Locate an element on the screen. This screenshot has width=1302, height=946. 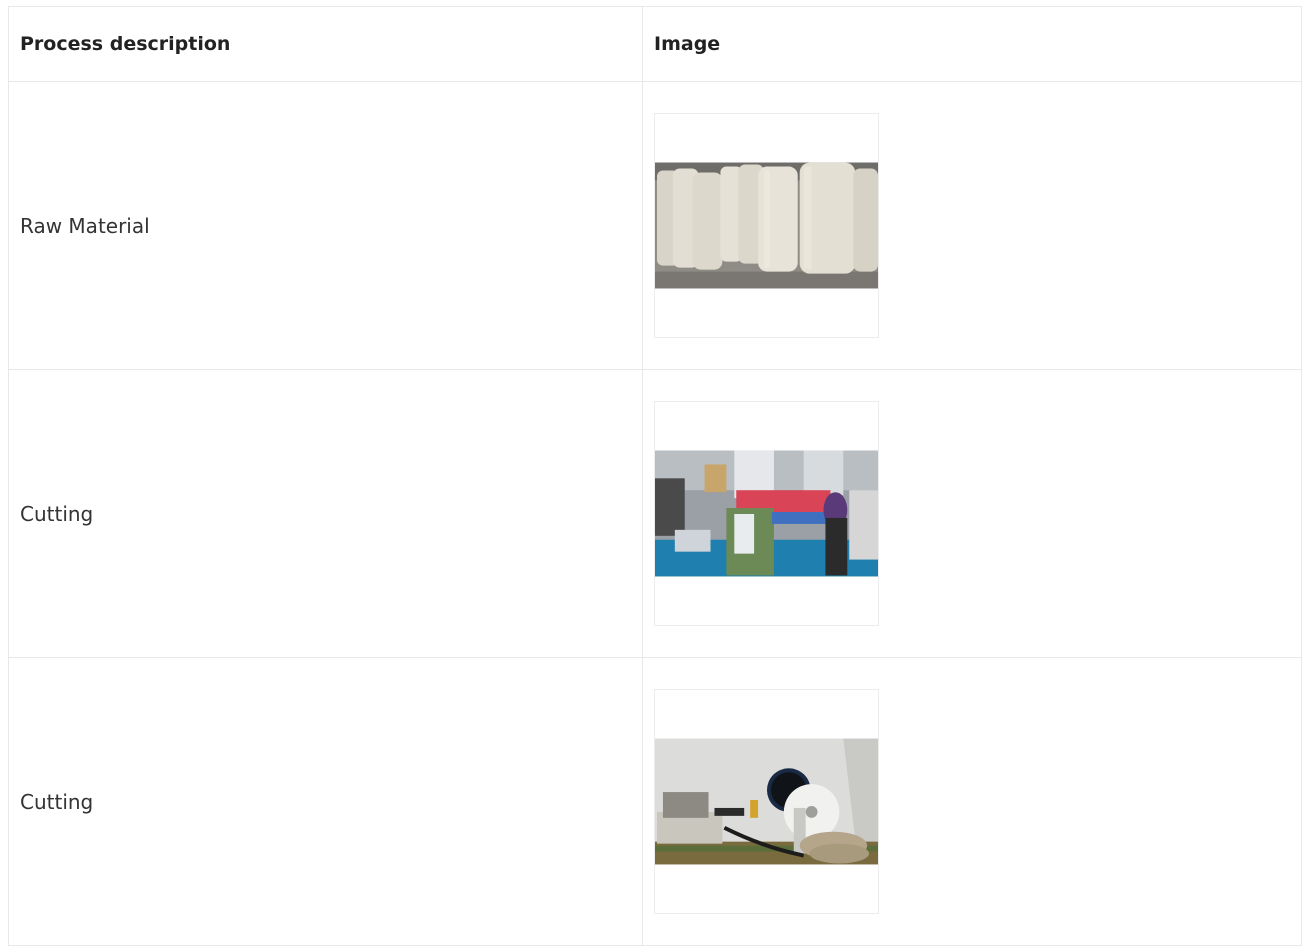
process-cell: Raw Material is located at coordinates (325, 225).